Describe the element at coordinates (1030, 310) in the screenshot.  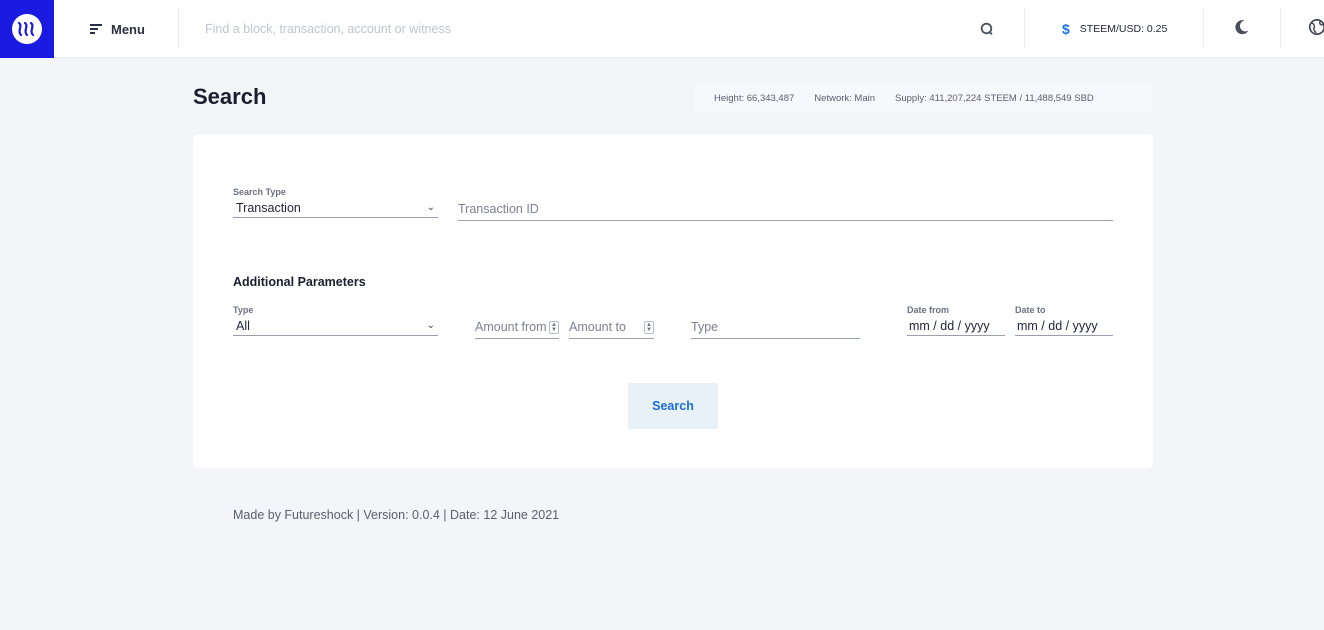
I see `date-to-label: Date to` at that location.